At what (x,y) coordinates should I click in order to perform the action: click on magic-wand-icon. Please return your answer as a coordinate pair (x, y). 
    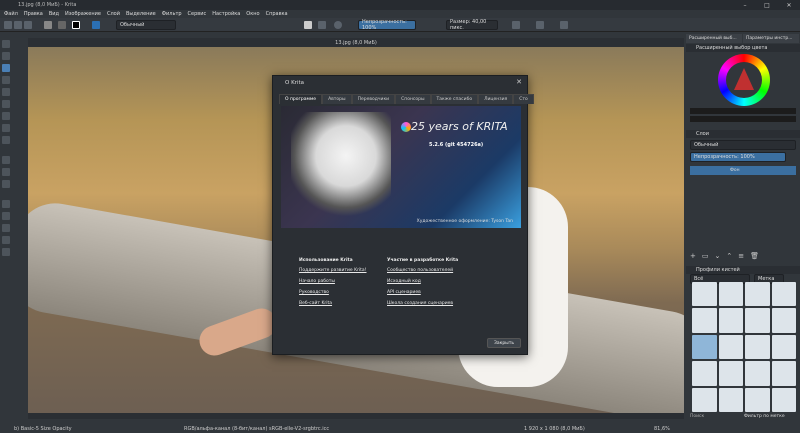
    Looking at the image, I should click on (6, 240).